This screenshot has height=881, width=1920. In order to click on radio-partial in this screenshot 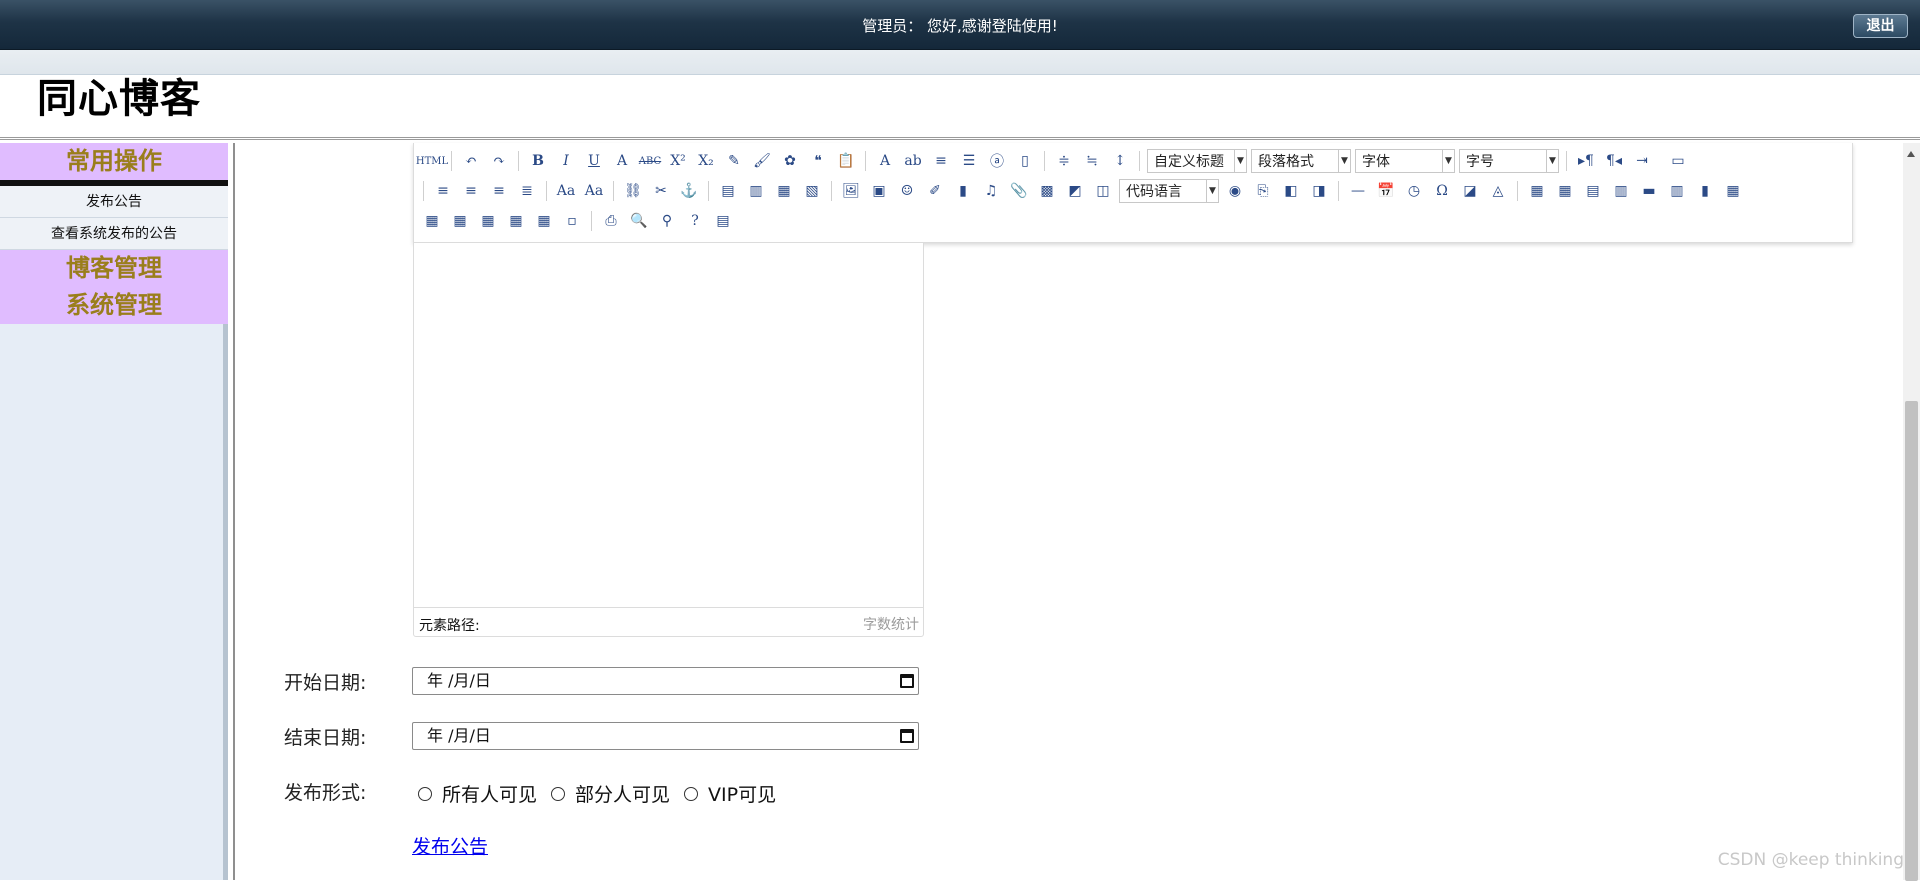, I will do `click(558, 793)`.